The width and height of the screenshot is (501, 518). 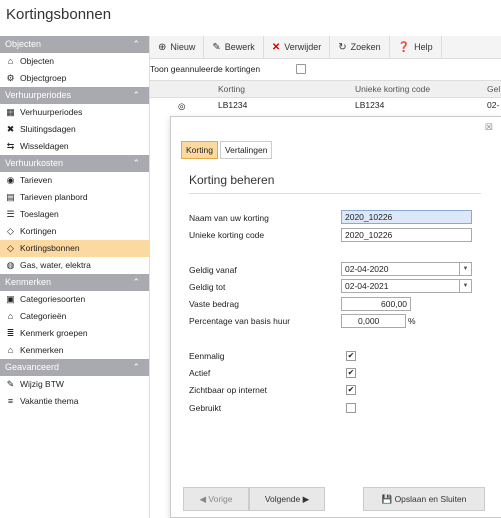 I want to click on fixed-amount-field: 600,00, so click(x=376, y=304).